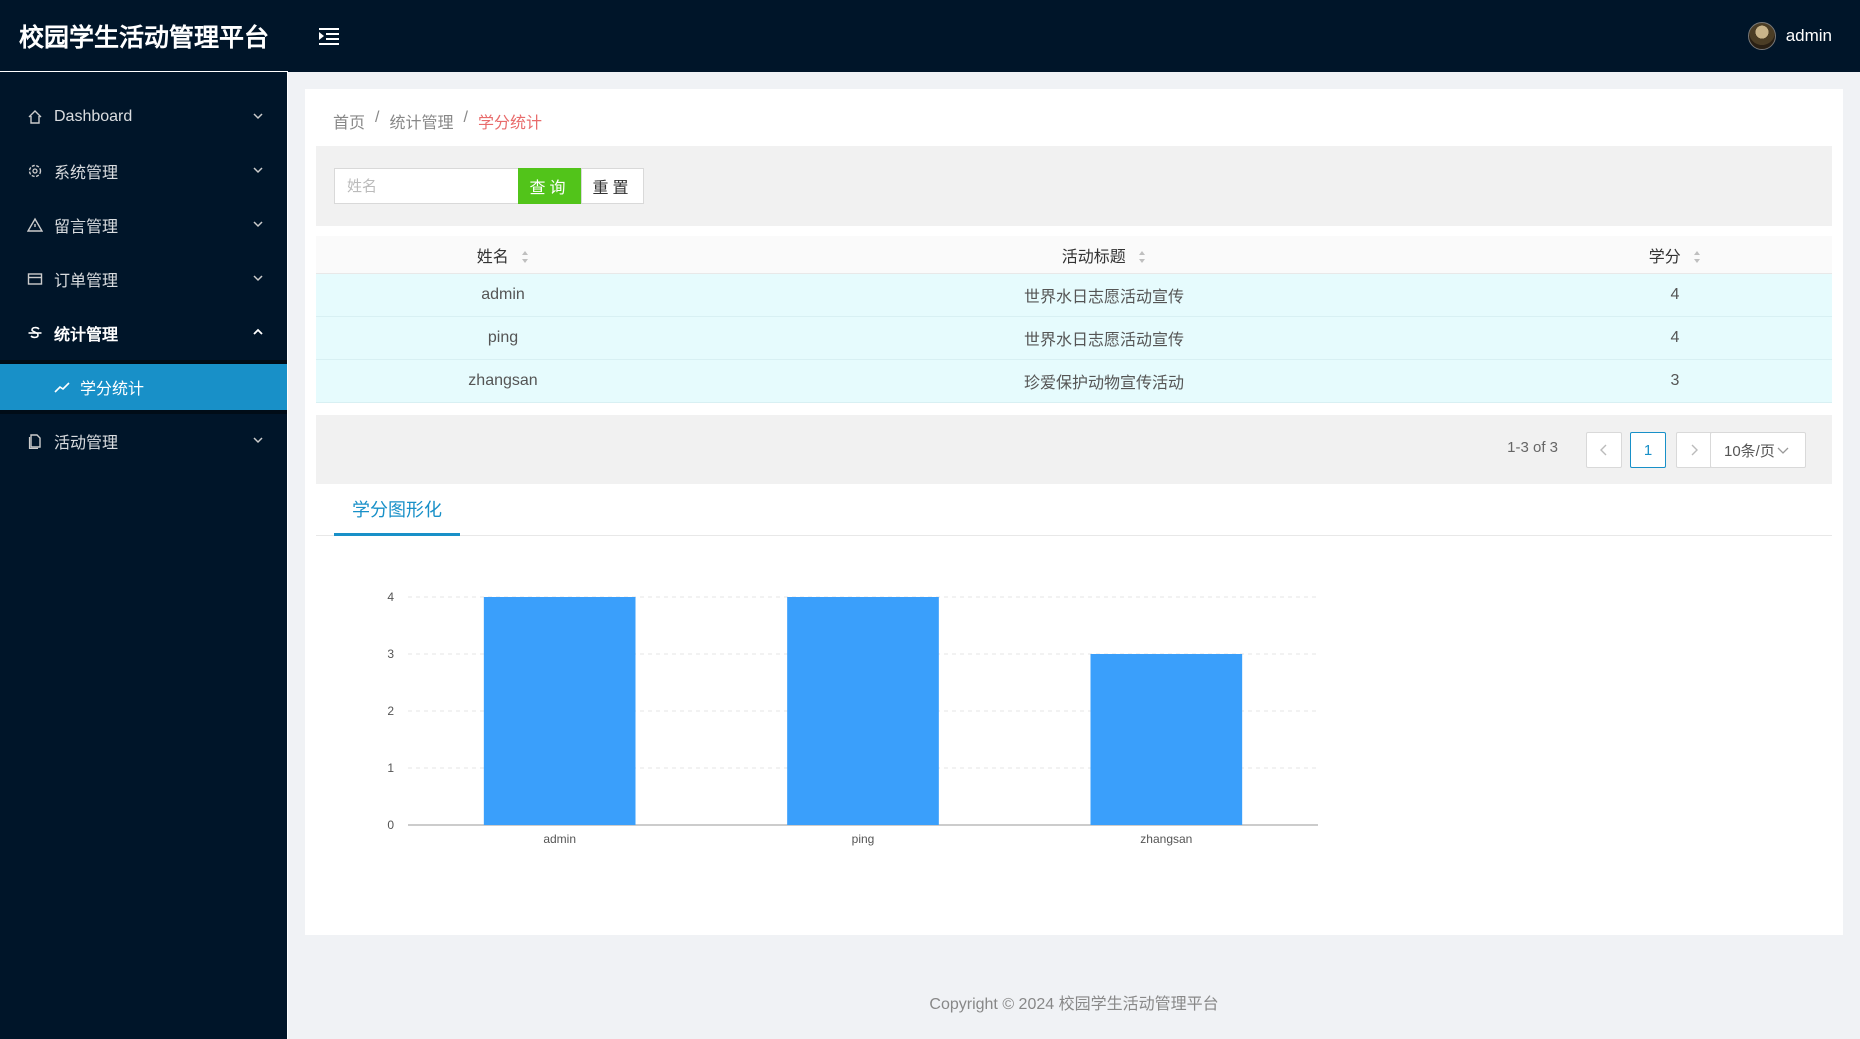  Describe the element at coordinates (93, 116) in the screenshot. I see `sidebar-item-label: Dashboard` at that location.